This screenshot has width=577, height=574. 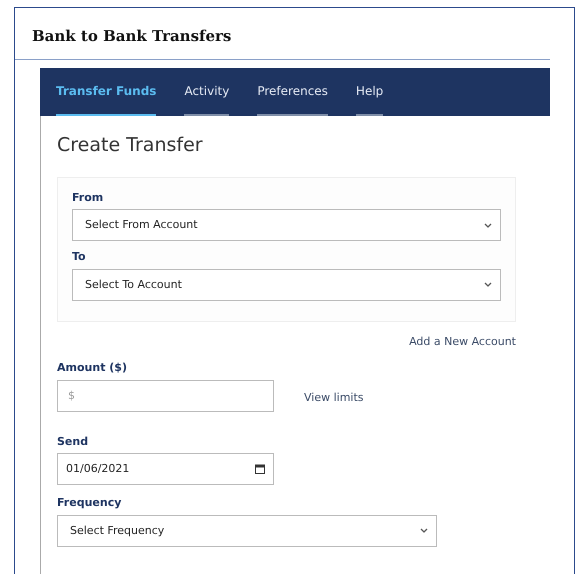 I want to click on nav-tab: Help, so click(x=370, y=92).